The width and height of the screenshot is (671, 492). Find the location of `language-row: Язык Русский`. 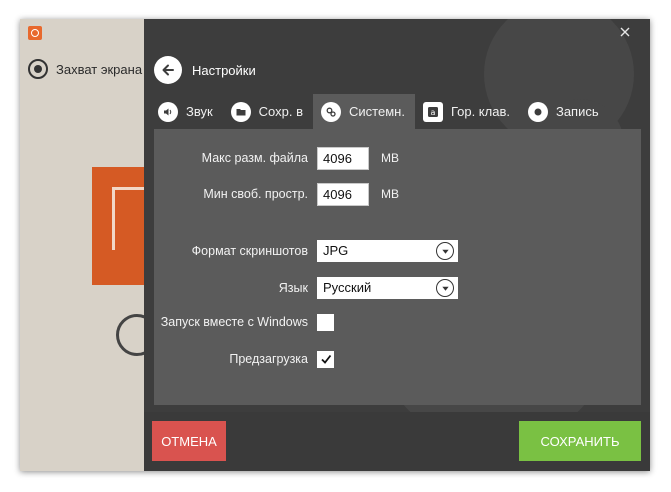

language-row: Язык Русский is located at coordinates (306, 288).